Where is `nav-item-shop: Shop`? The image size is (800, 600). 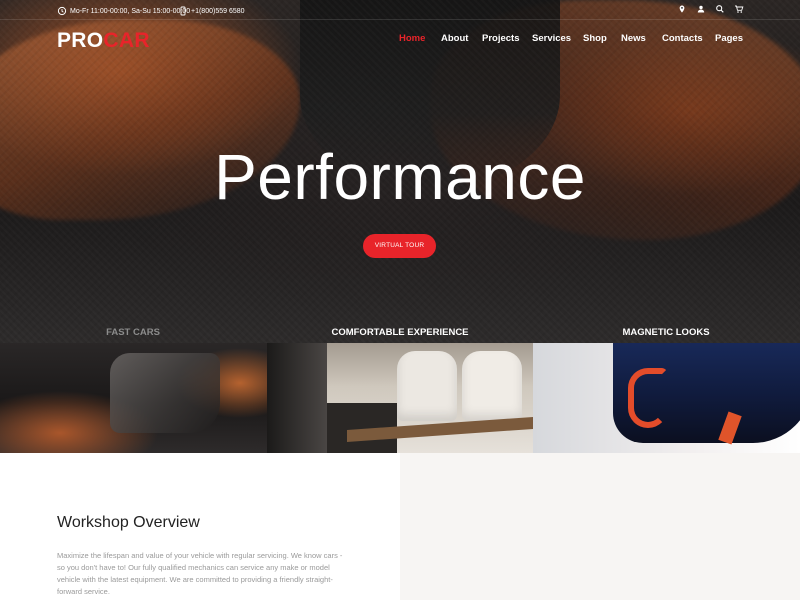
nav-item-shop: Shop is located at coordinates (595, 38).